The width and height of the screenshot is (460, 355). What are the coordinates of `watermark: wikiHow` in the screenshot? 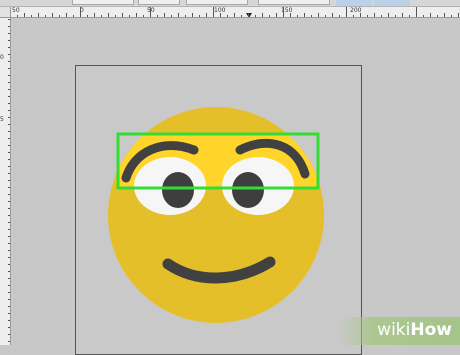 It's located at (400, 331).